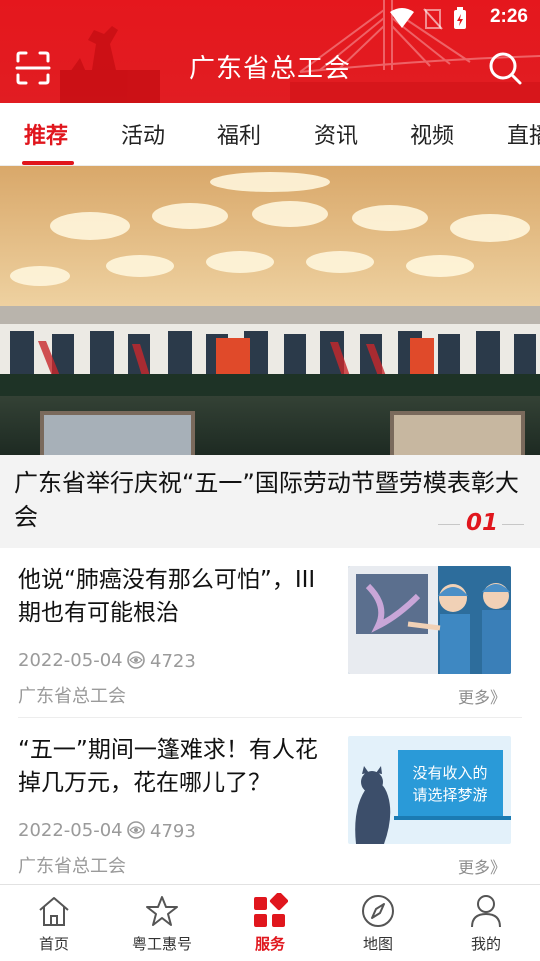  I want to click on search-icon, so click(505, 68).